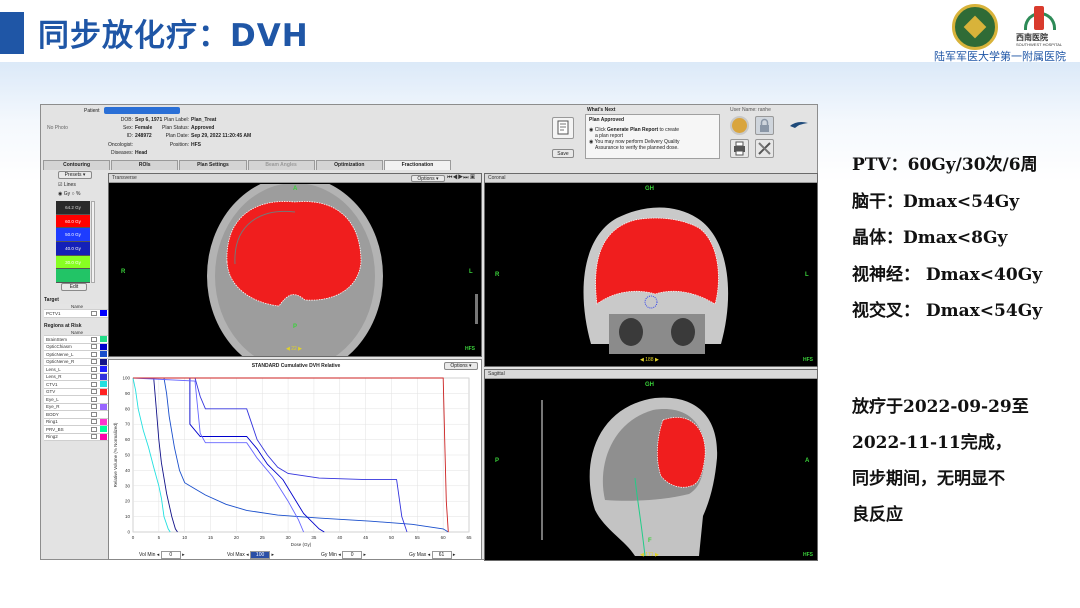 The width and height of the screenshot is (1080, 608). Describe the element at coordinates (76, 370) in the screenshot. I see `table-row: Lens_L` at that location.